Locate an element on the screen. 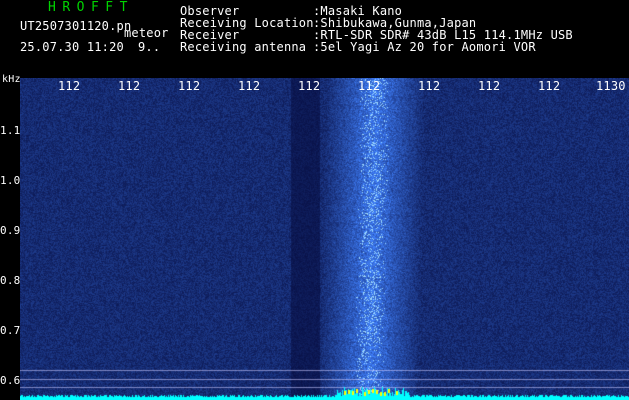 The height and width of the screenshot is (400, 629). datetime-label: 25.07.30 11:20 is located at coordinates (72, 47).